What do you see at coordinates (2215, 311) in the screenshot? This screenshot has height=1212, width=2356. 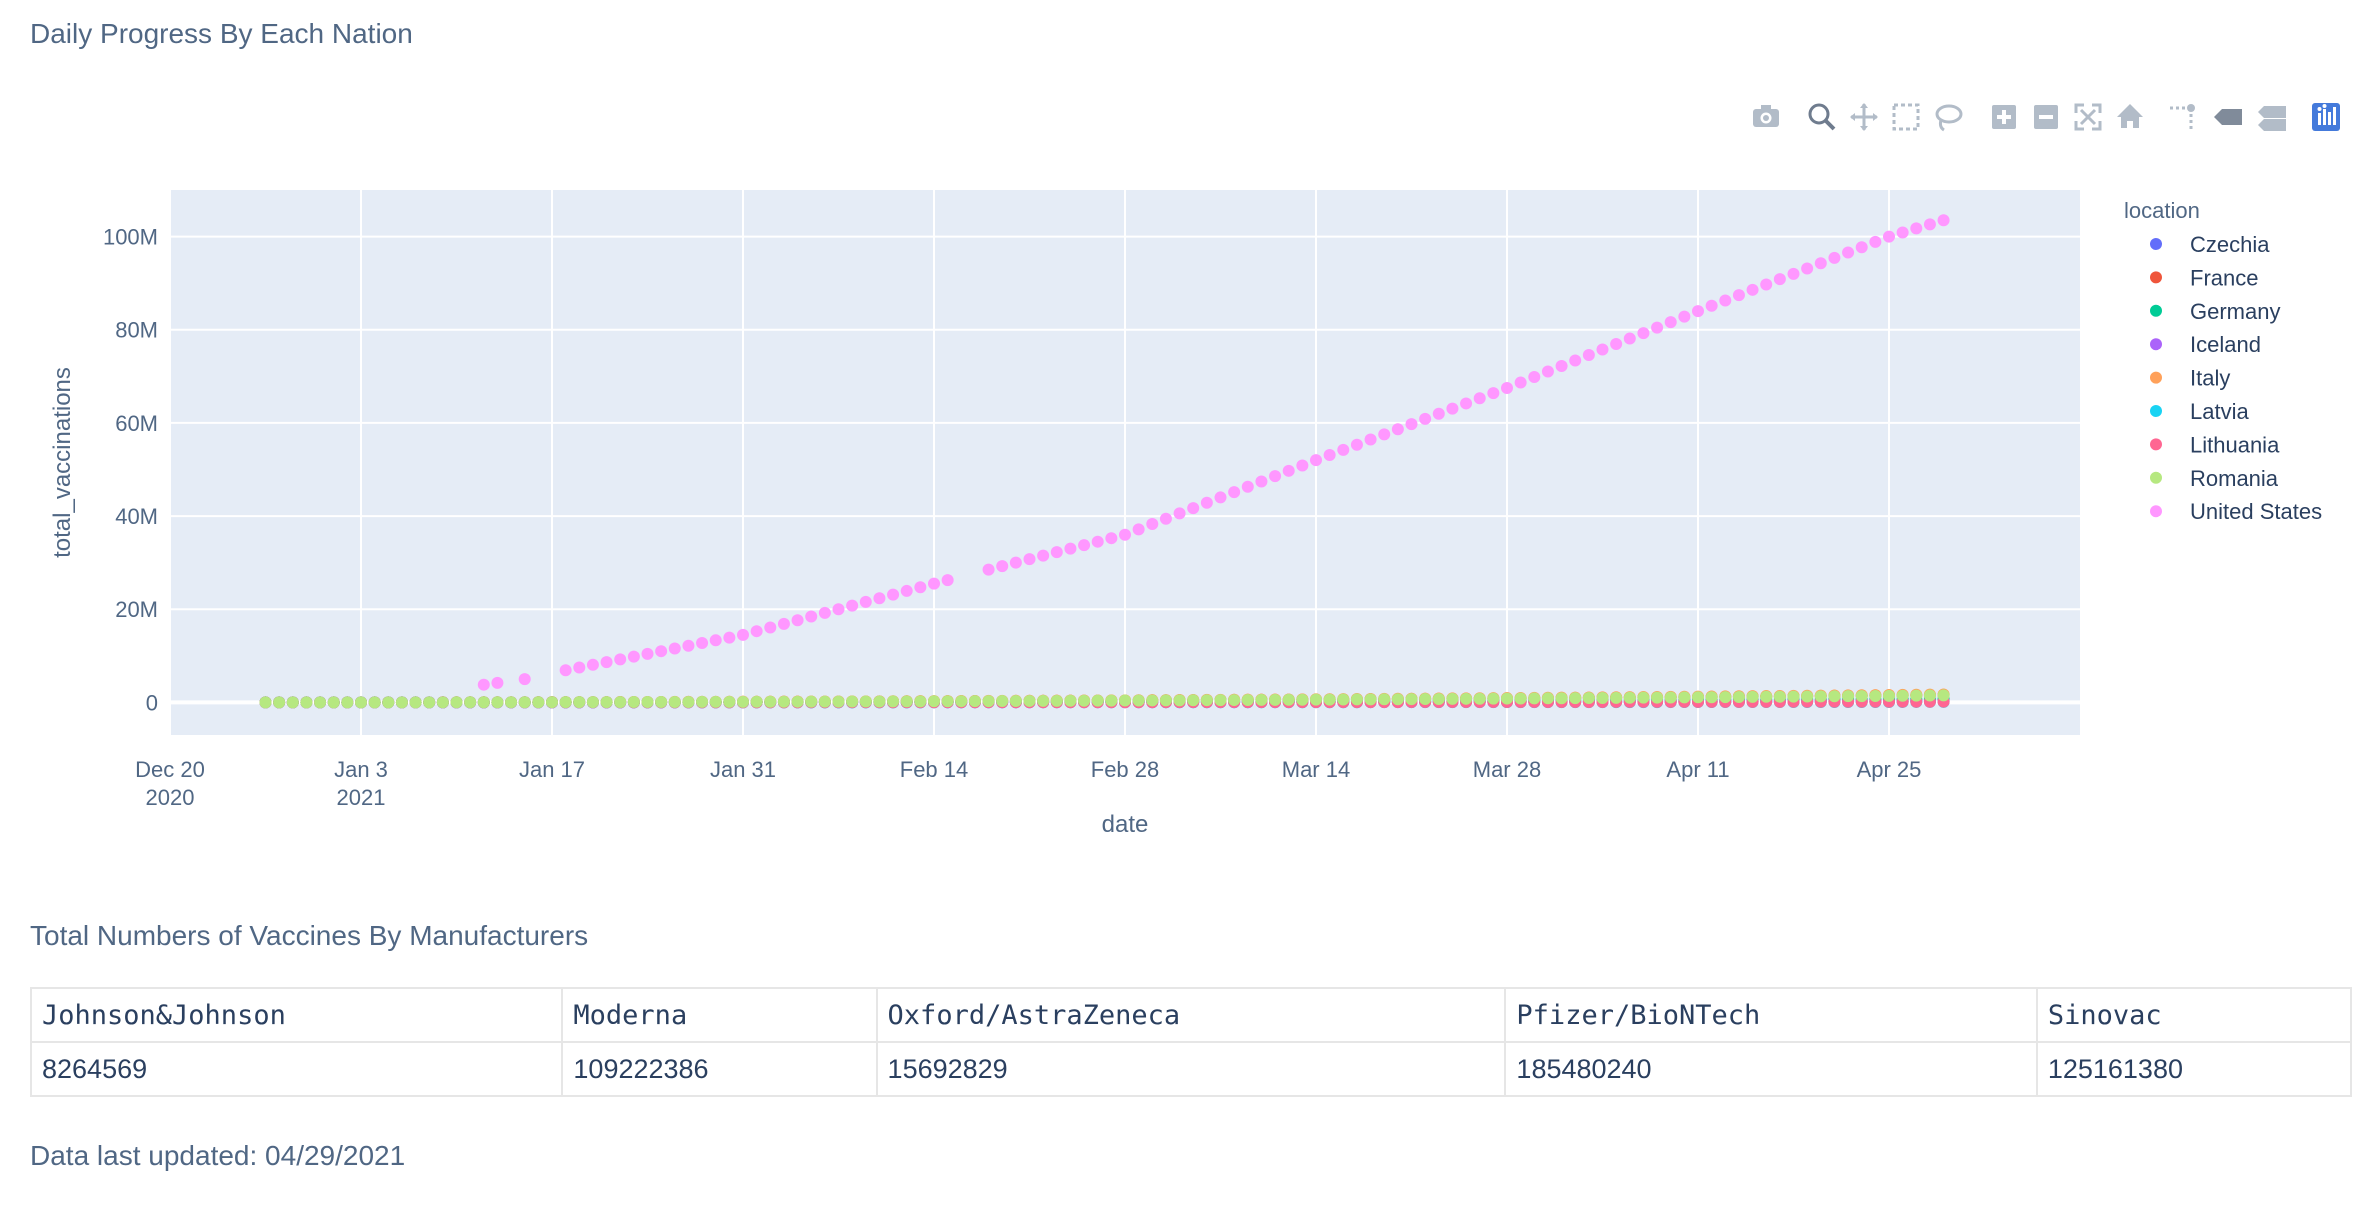 I see `legend-item: Germany` at bounding box center [2215, 311].